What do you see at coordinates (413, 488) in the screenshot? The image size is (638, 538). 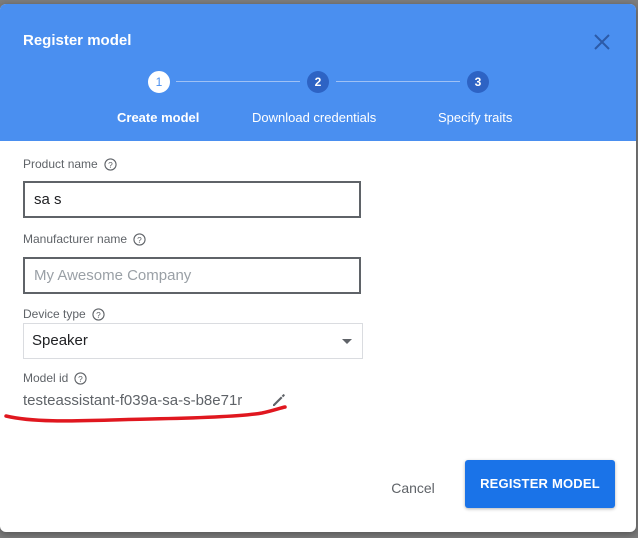 I see `cancel-button: Cancel` at bounding box center [413, 488].